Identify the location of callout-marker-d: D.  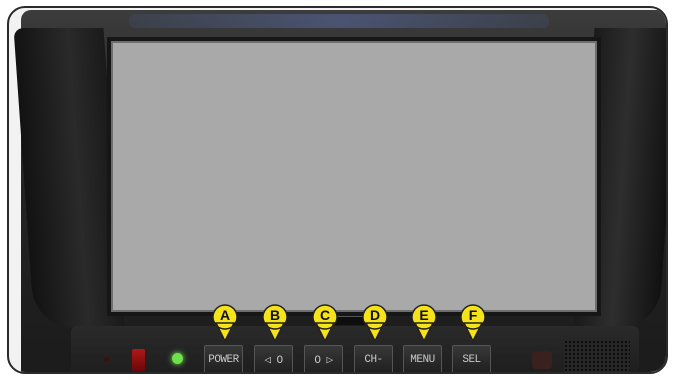
(375, 323).